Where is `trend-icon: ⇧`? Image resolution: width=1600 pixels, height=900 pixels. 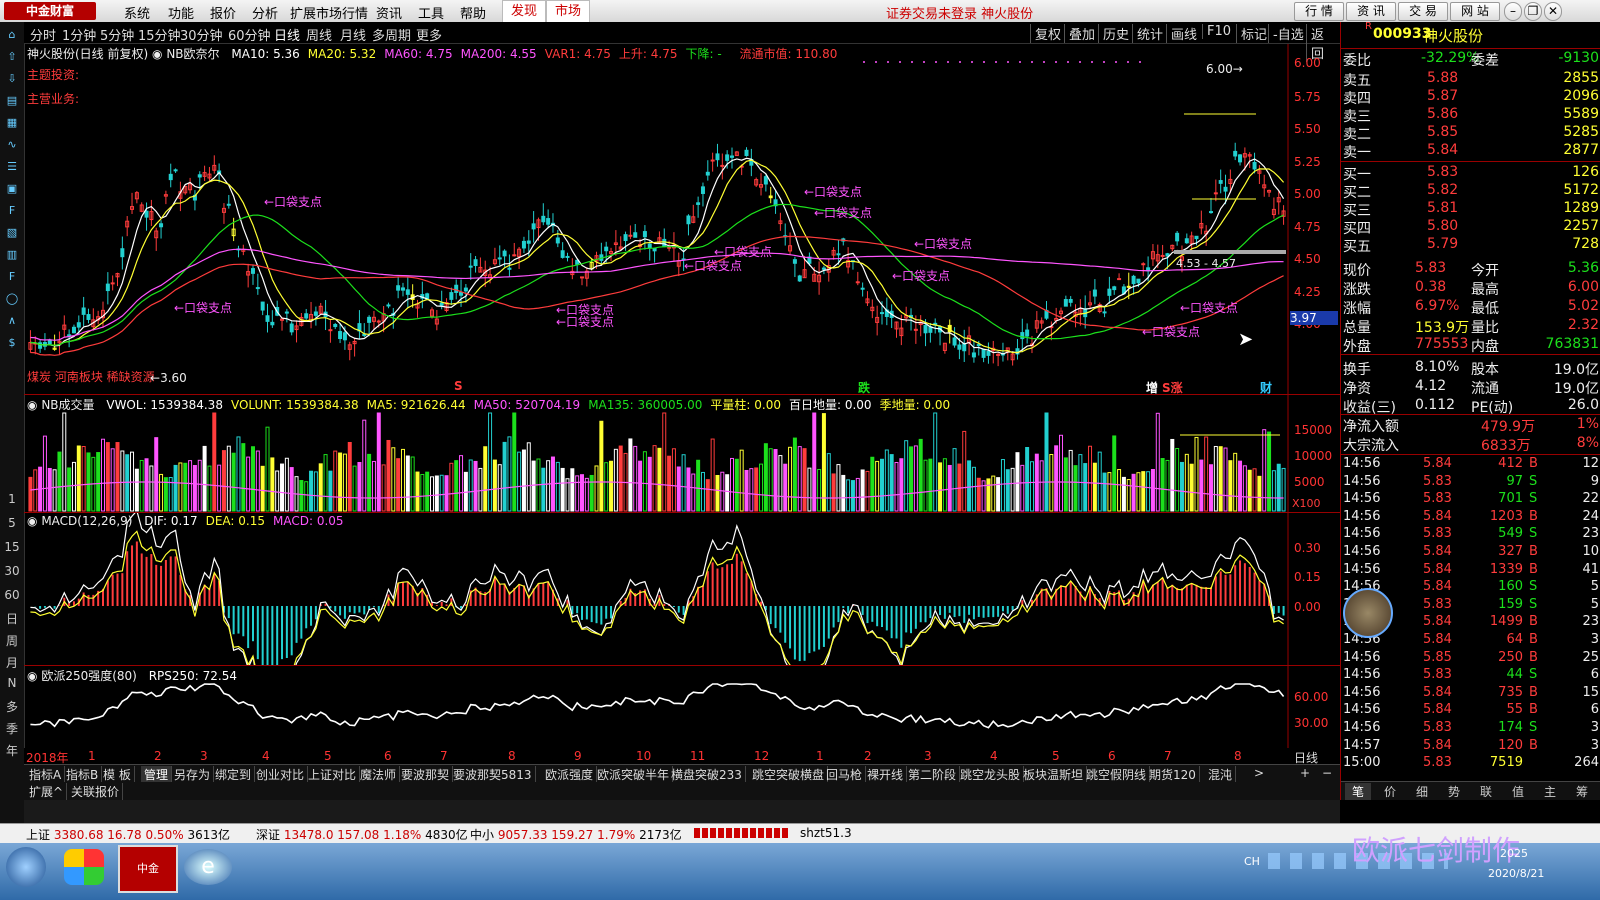 trend-icon: ⇧ is located at coordinates (12, 57).